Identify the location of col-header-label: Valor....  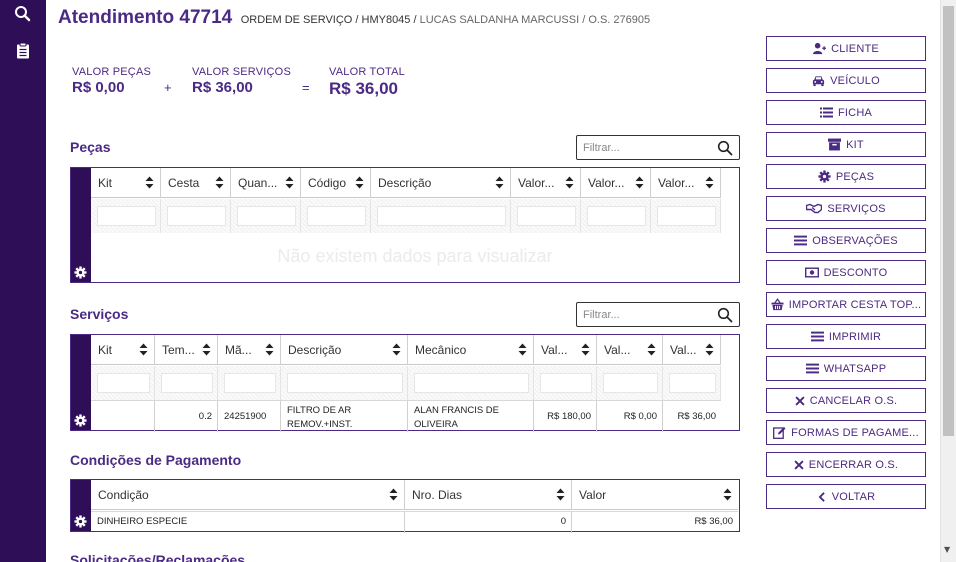
(606, 183).